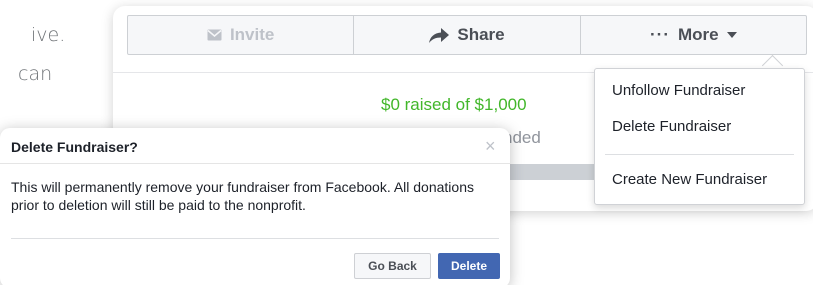 The width and height of the screenshot is (813, 285). What do you see at coordinates (74, 147) in the screenshot?
I see `dialog-title: Delete Fundraiser?` at bounding box center [74, 147].